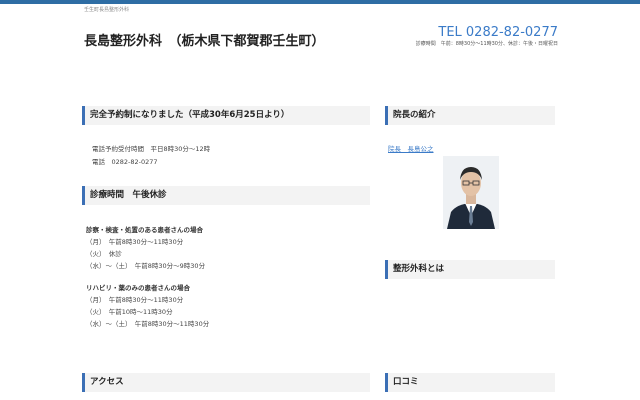 The image size is (640, 400). What do you see at coordinates (104, 254) in the screenshot?
I see `schedule-row: （火） 休診` at bounding box center [104, 254].